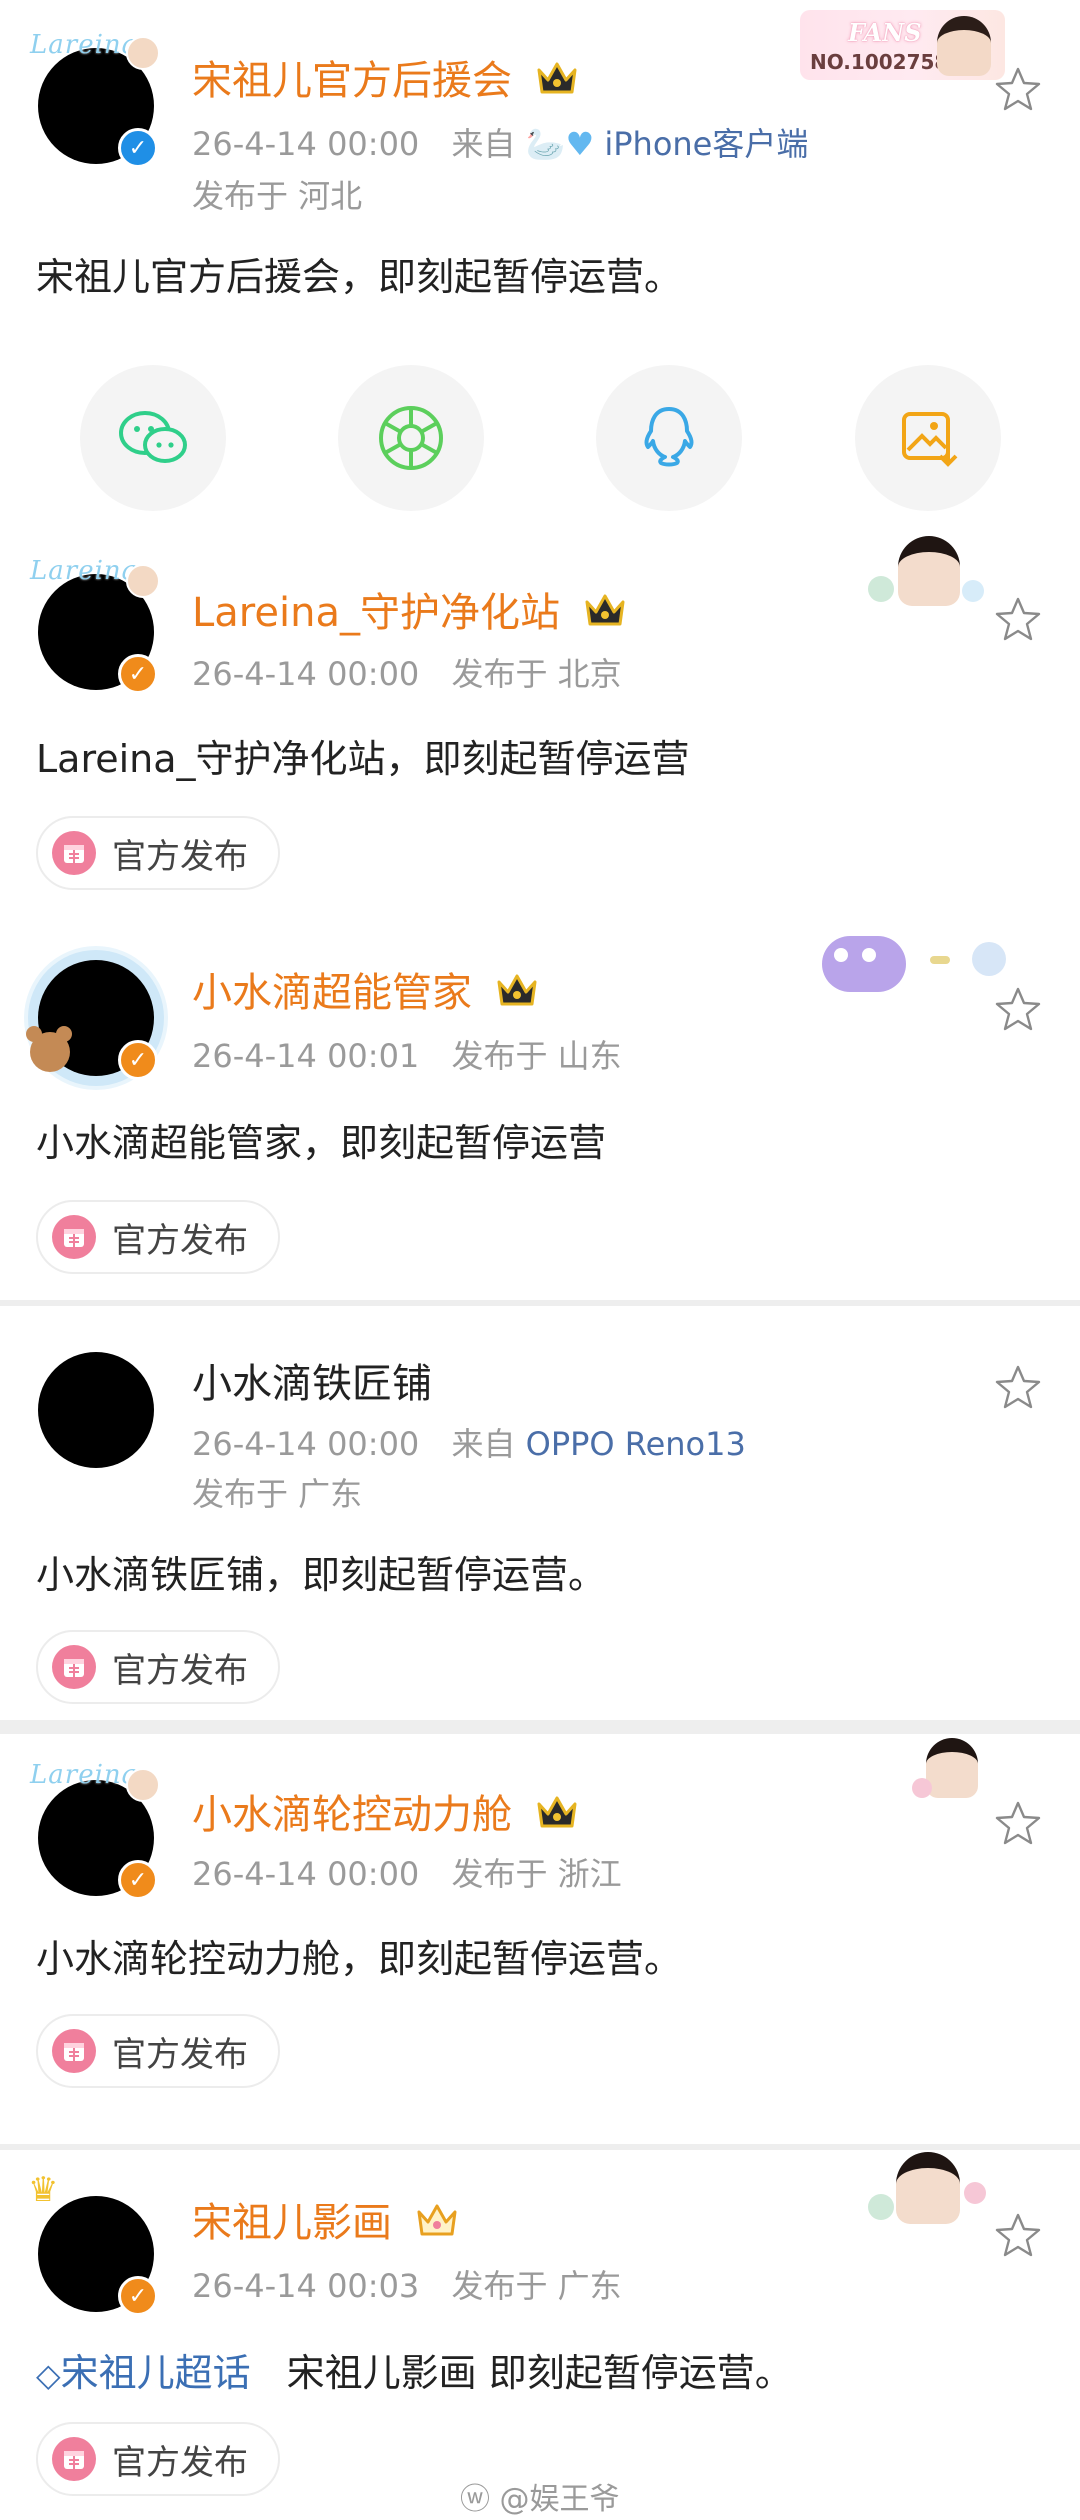  I want to click on moments-icon, so click(411, 438).